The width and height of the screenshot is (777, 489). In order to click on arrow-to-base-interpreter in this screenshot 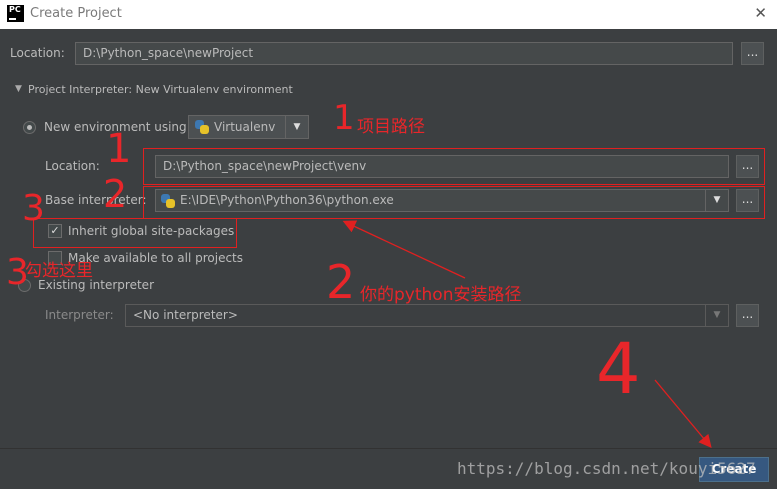, I will do `click(404, 249)`.